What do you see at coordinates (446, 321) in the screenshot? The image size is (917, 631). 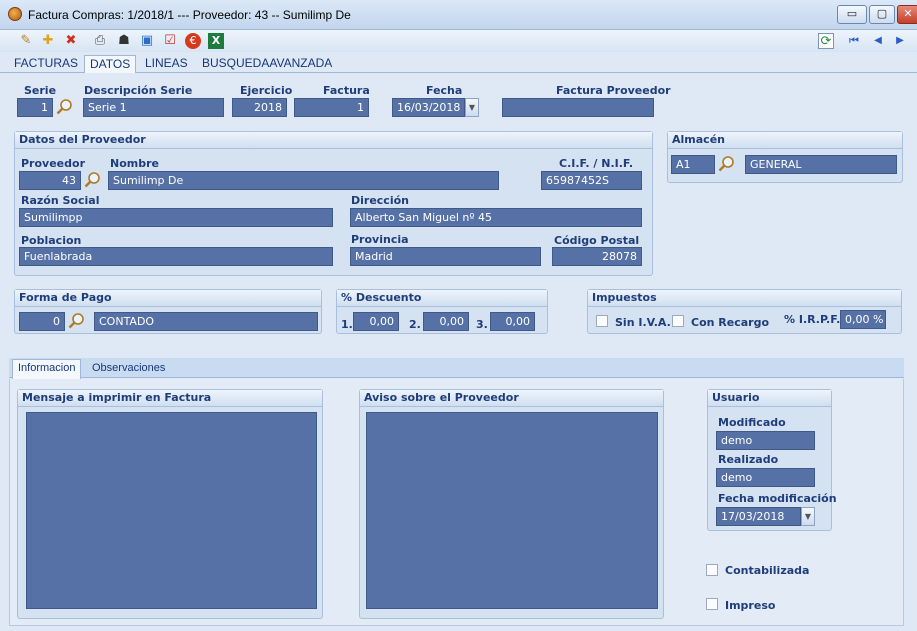 I see `descuento-2-field: 0,00` at bounding box center [446, 321].